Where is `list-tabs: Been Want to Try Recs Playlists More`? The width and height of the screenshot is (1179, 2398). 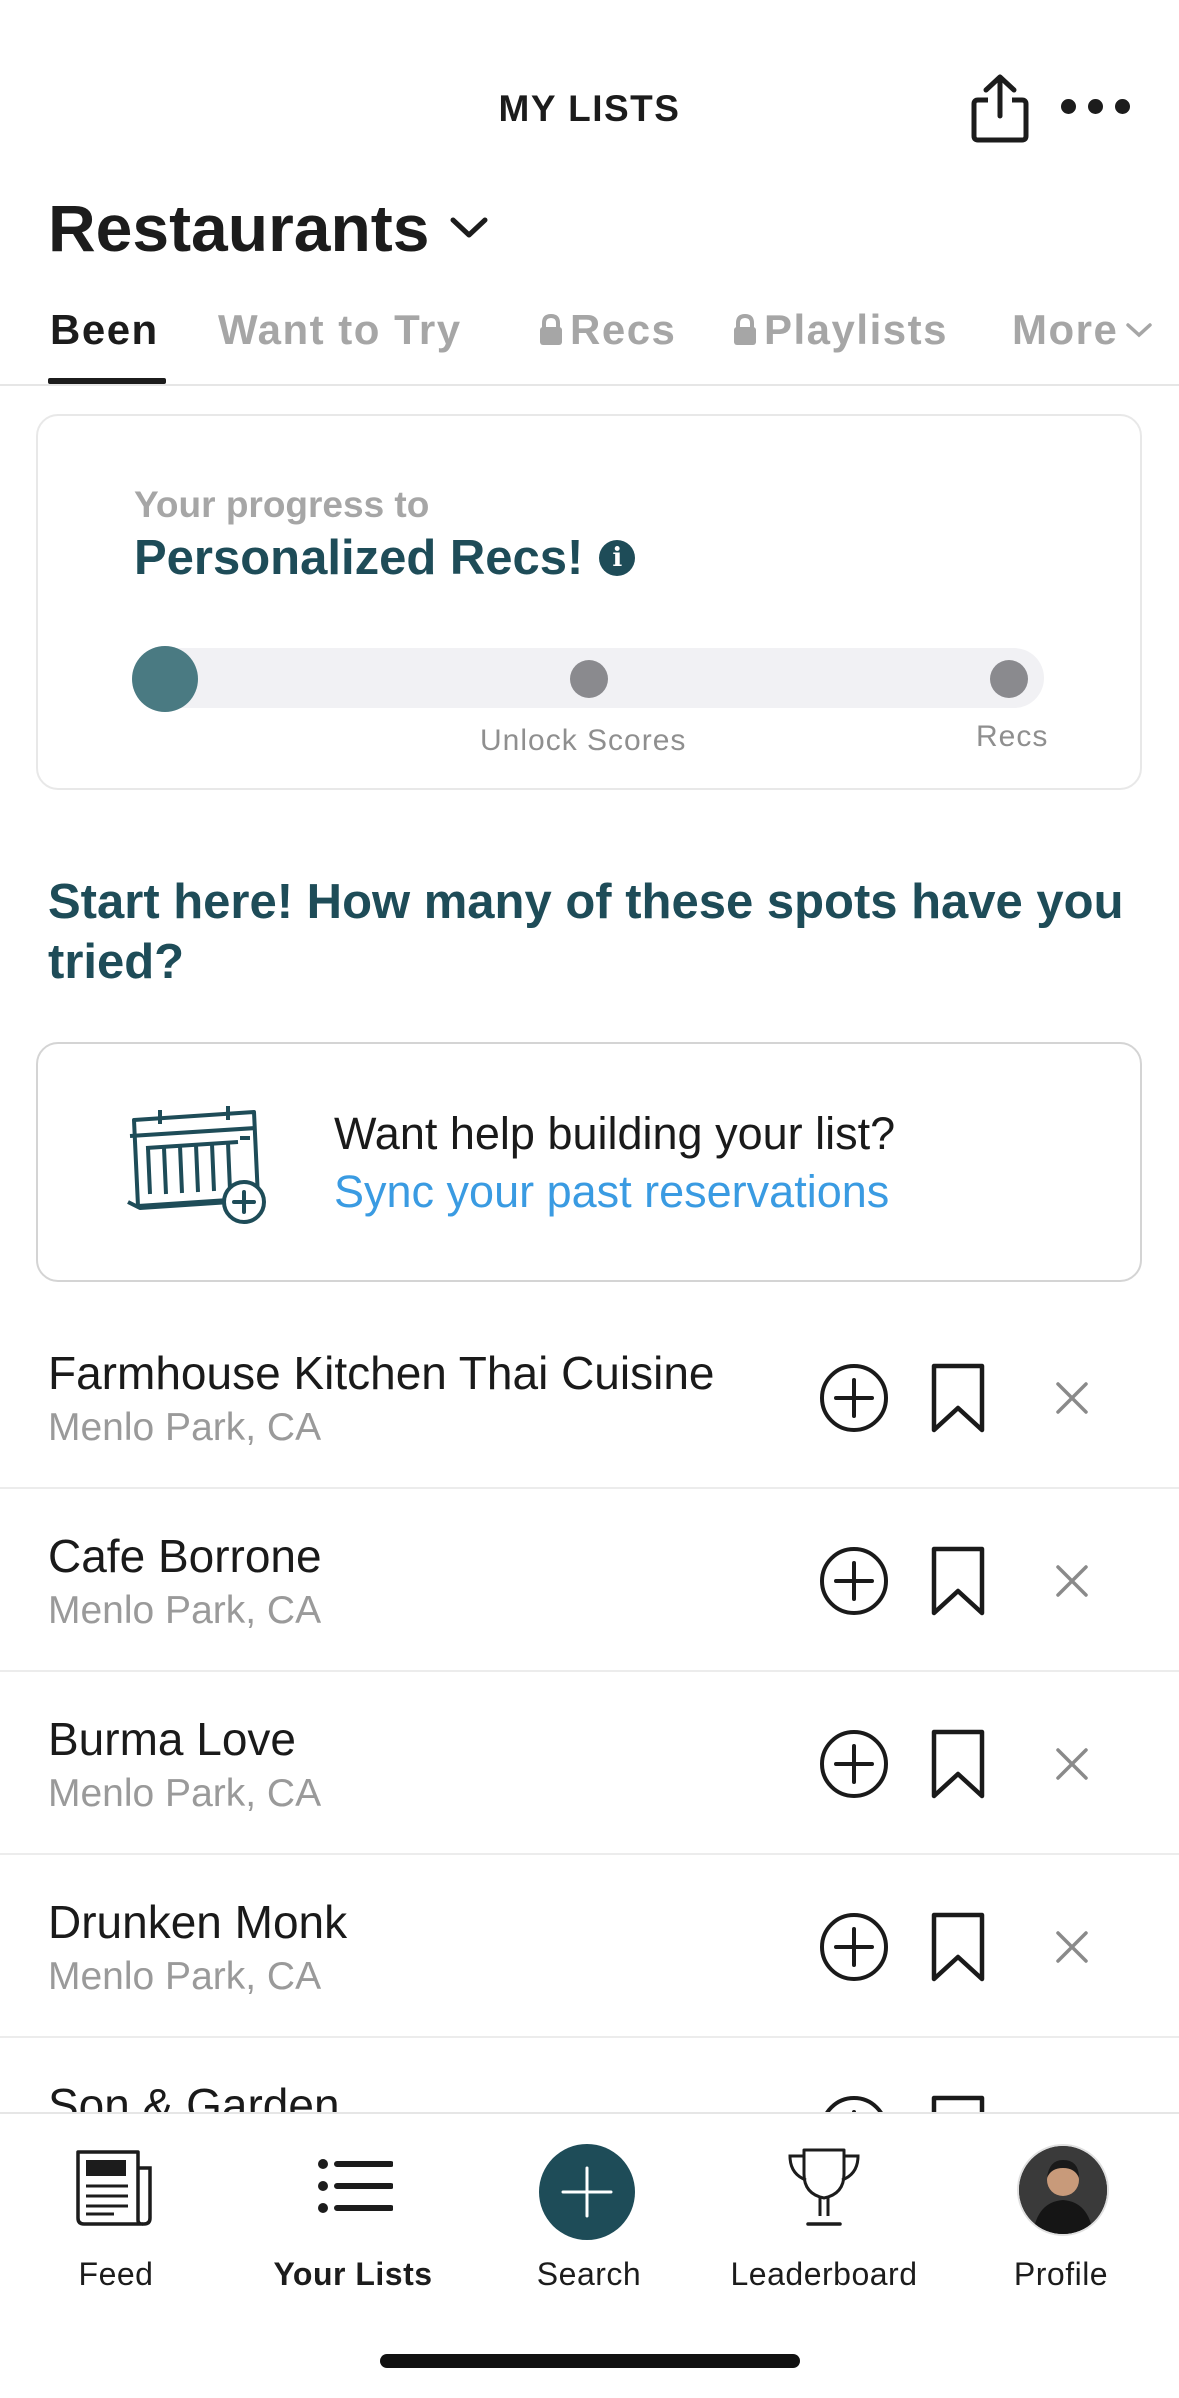
list-tabs: Been Want to Try Recs Playlists More is located at coordinates (589, 343).